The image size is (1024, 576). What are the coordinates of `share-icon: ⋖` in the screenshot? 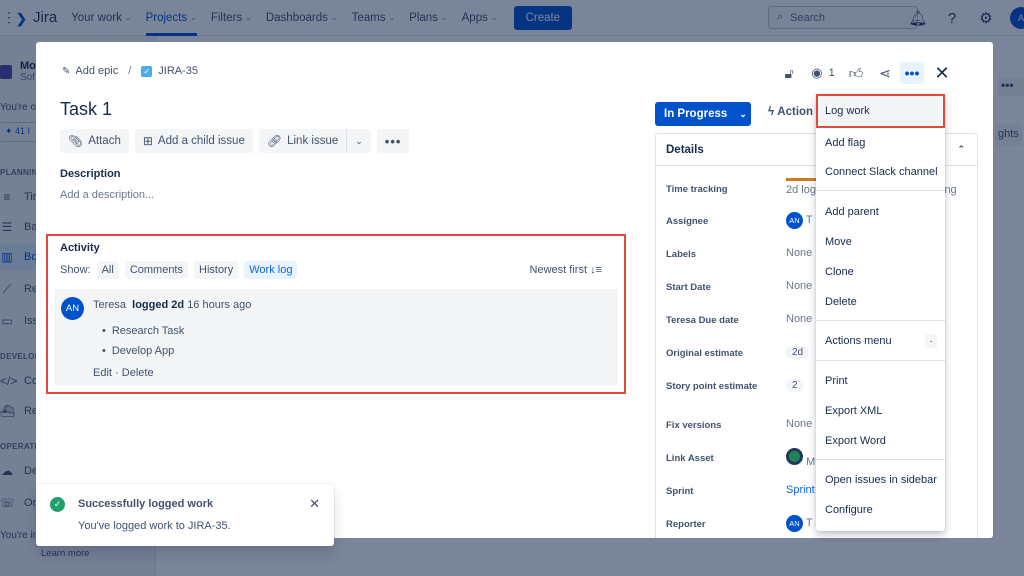 It's located at (885, 73).